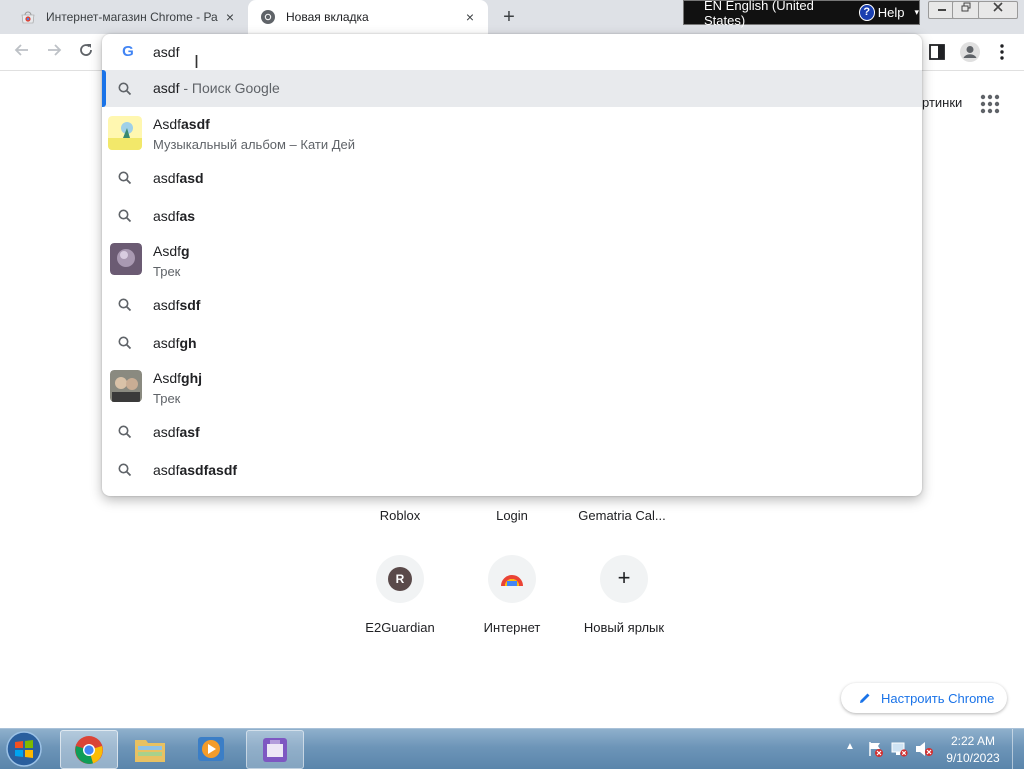  Describe the element at coordinates (400, 627) in the screenshot. I see `shortcut-e2guardian: E2Guardian` at that location.